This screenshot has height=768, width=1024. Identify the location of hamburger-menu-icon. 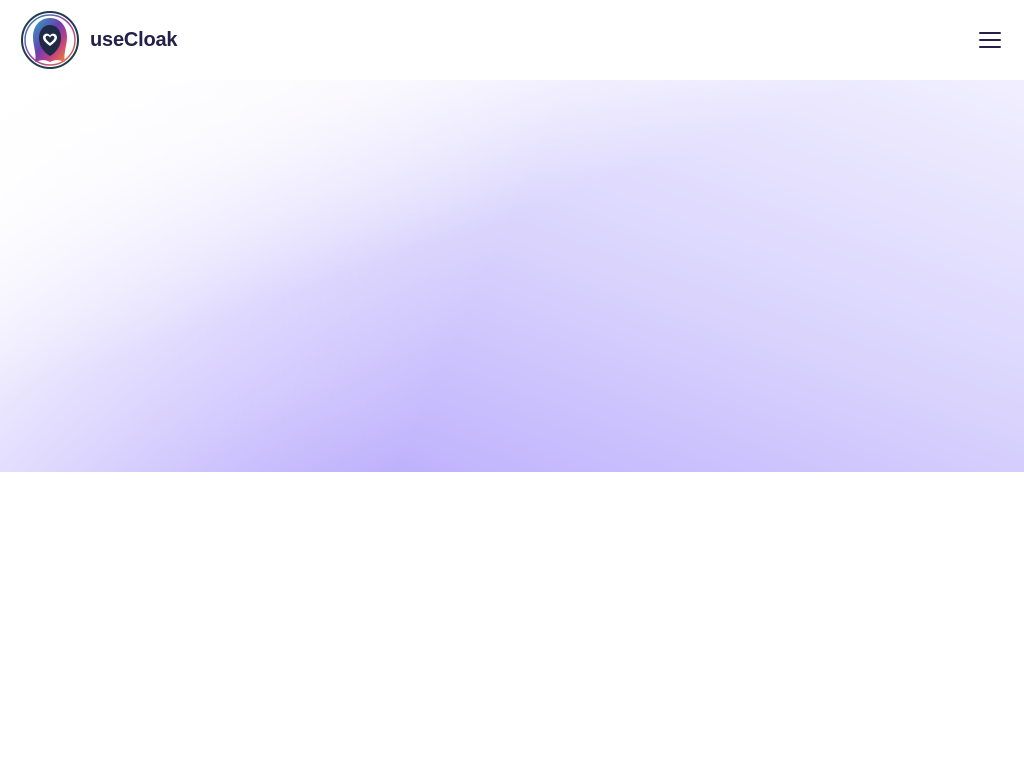
(990, 40).